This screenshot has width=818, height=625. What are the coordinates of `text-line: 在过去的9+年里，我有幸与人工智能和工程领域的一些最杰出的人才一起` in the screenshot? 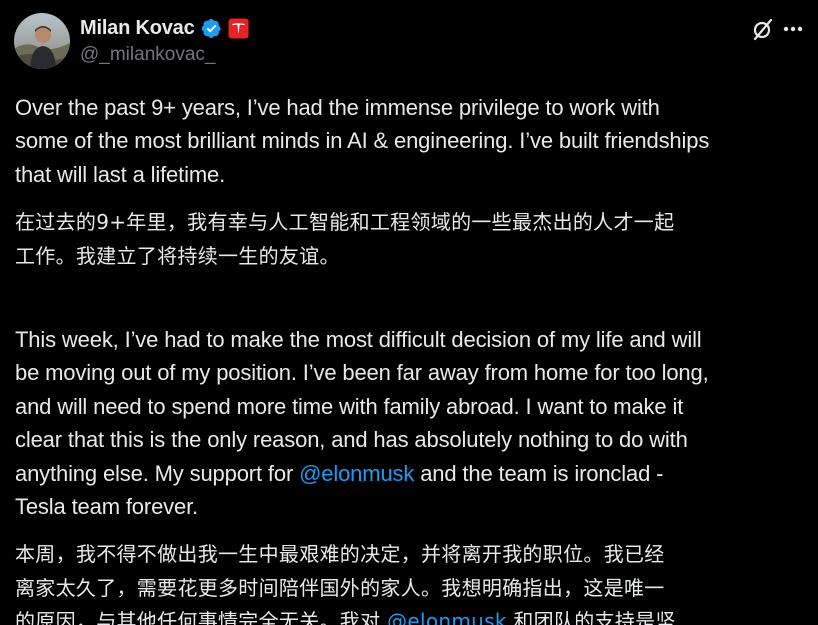 It's located at (345, 222).